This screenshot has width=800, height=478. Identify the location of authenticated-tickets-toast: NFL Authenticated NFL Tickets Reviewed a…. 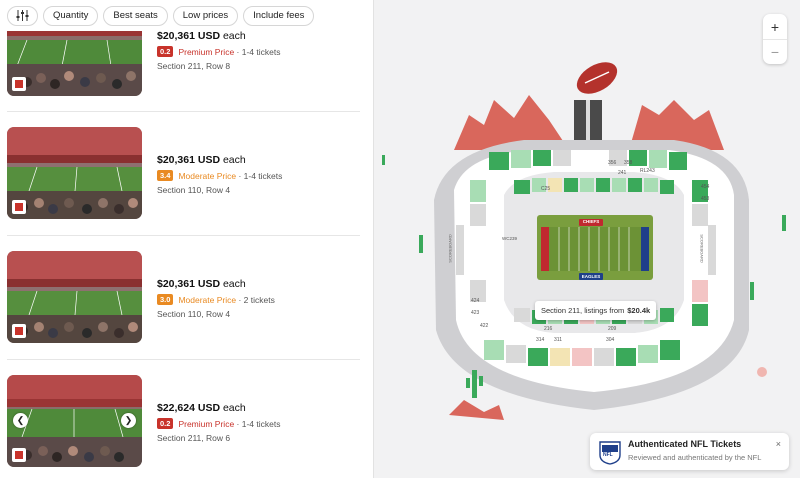
(689, 451).